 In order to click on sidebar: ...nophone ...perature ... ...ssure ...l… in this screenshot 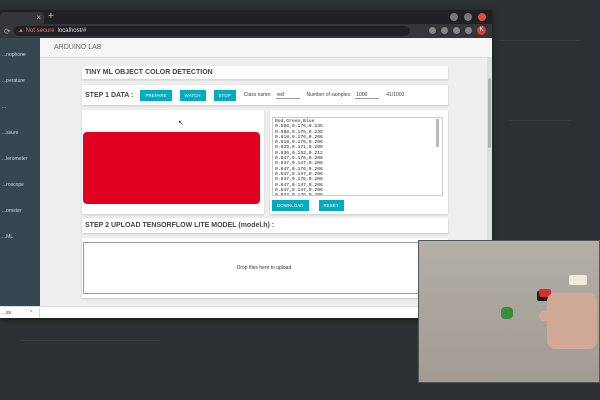, I will do `click(20, 172)`.